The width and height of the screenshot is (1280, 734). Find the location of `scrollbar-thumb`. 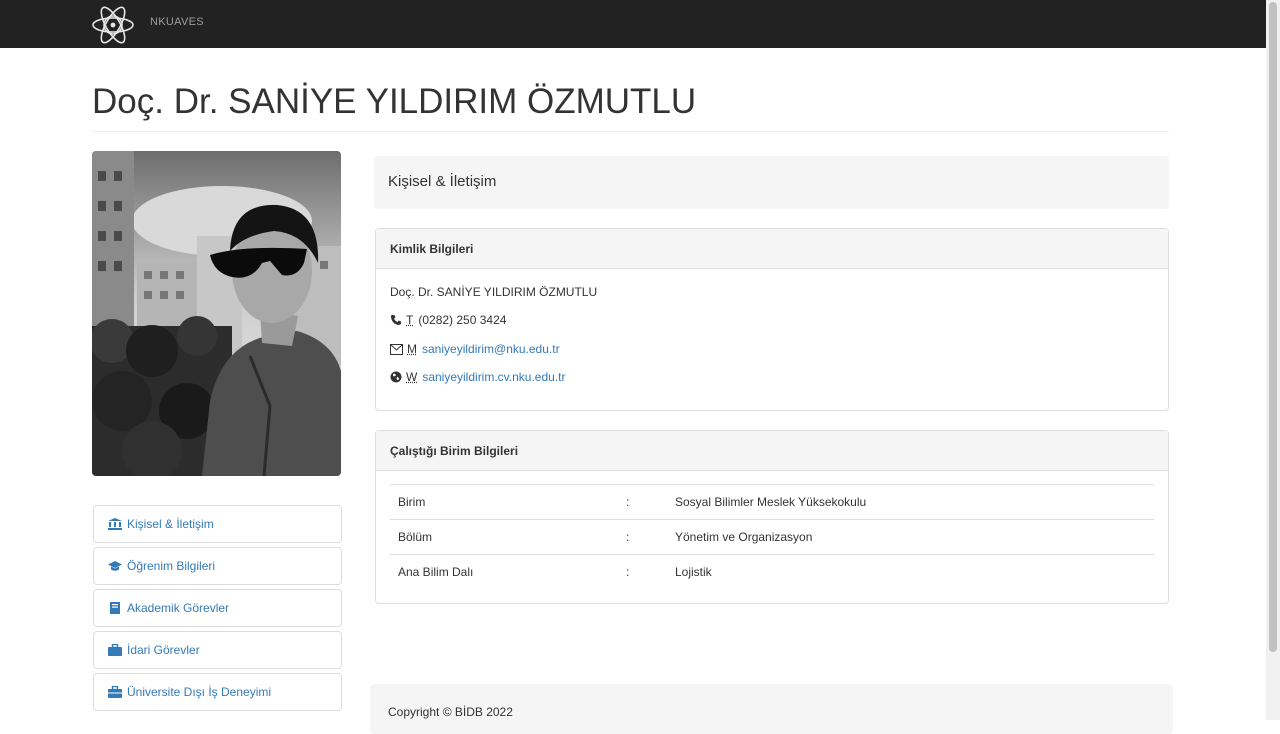

scrollbar-thumb is located at coordinates (1273, 327).